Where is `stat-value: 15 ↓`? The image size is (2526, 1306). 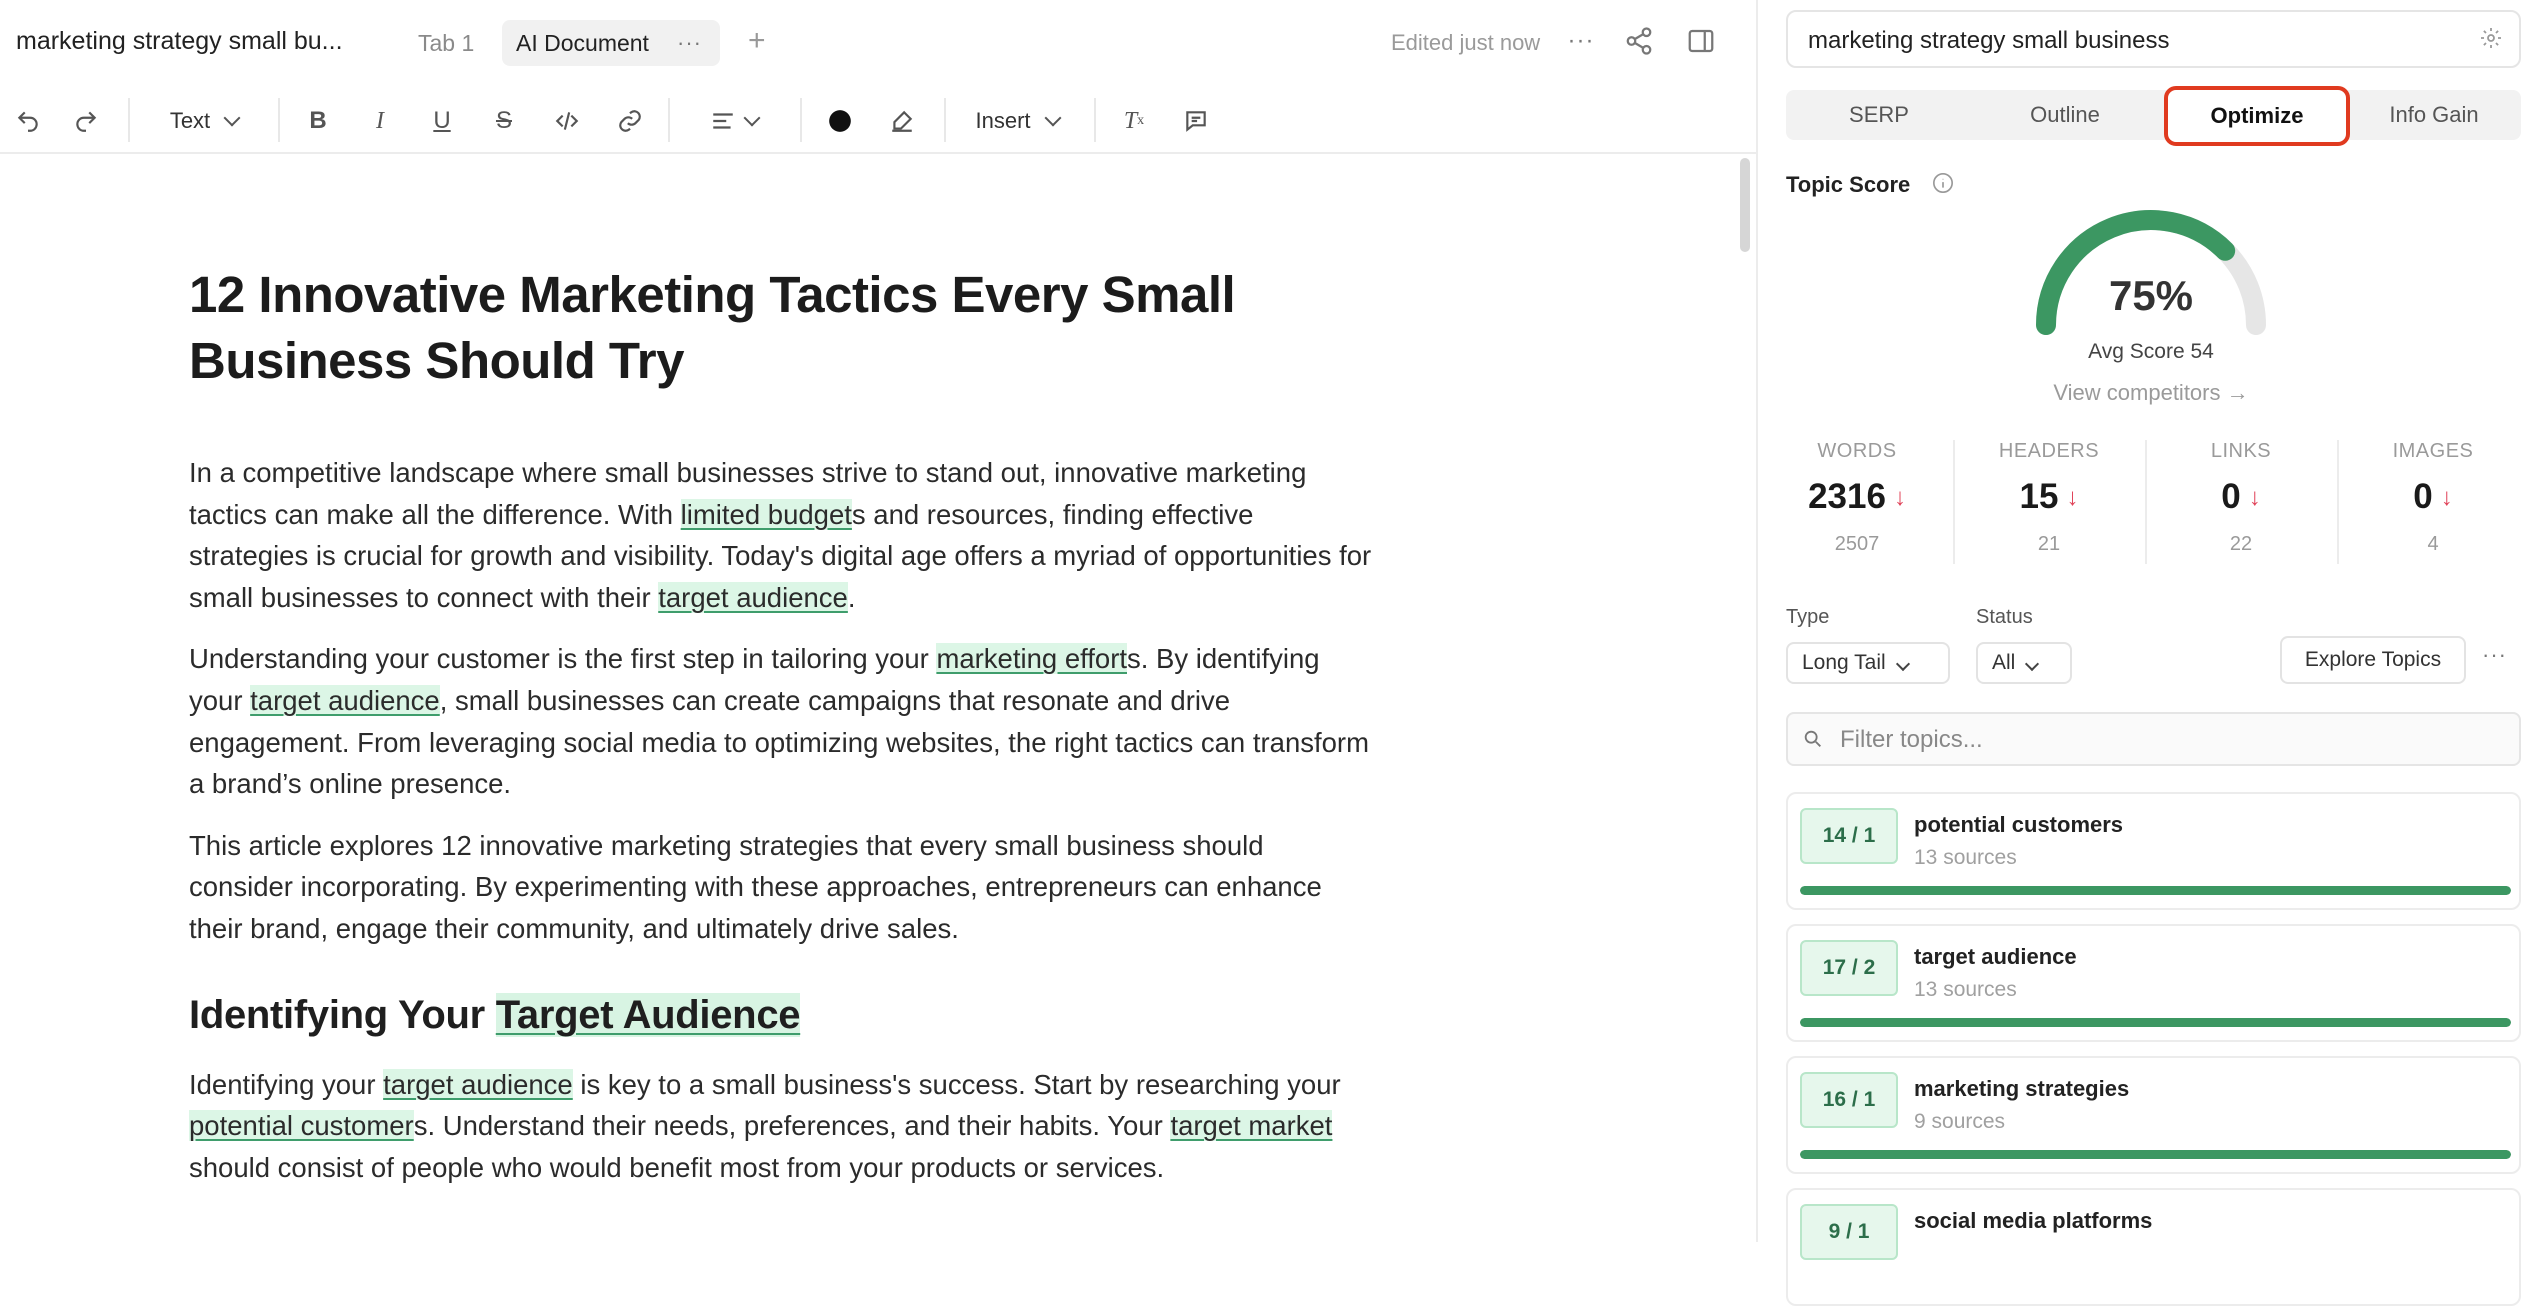 stat-value: 15 ↓ is located at coordinates (2049, 496).